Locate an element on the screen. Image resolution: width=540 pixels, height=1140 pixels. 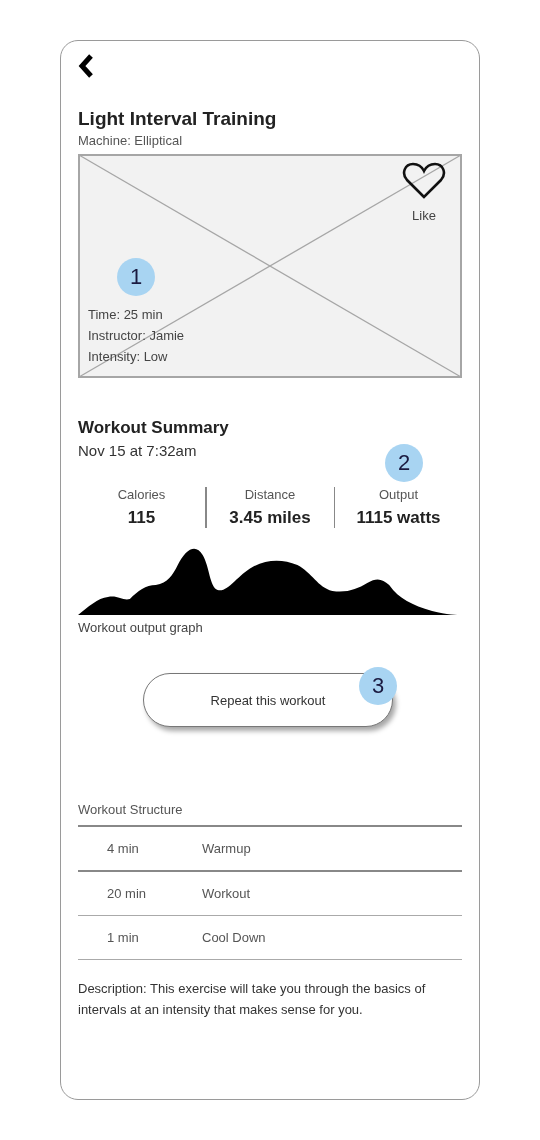
workout-date: Nov 15 at 7:32am is located at coordinates (138, 450).